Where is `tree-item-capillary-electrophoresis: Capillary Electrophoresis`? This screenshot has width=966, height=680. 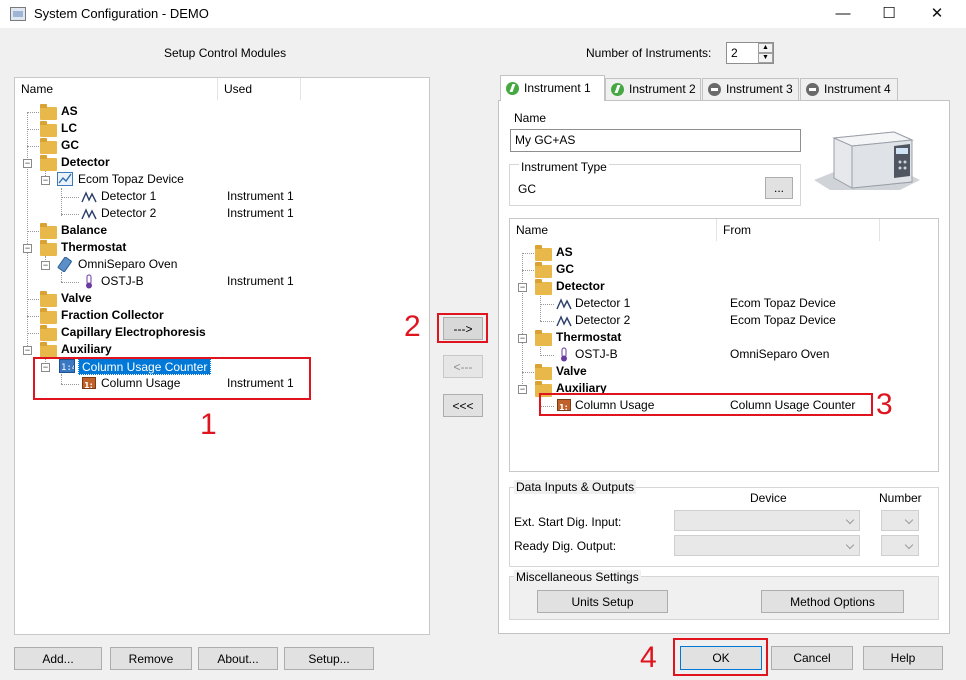 tree-item-capillary-electrophoresis: Capillary Electrophoresis is located at coordinates (133, 332).